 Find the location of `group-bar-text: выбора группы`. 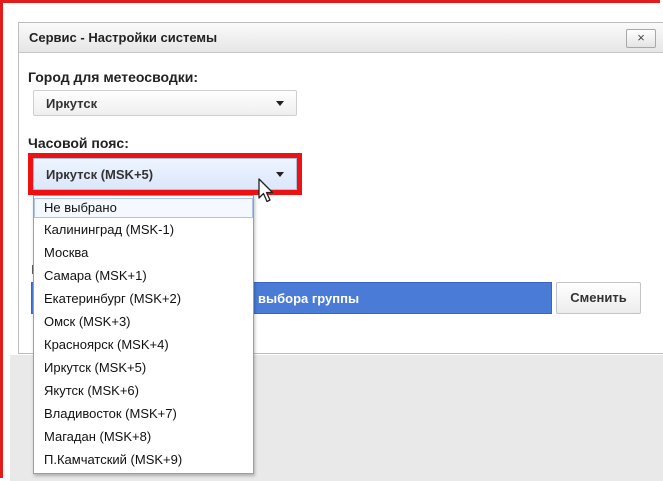

group-bar-text: выбора группы is located at coordinates (309, 298).